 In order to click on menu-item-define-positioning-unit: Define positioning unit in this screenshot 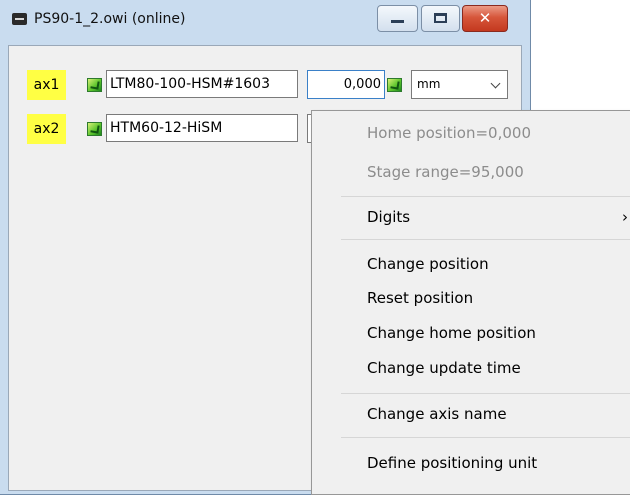, I will do `click(471, 463)`.